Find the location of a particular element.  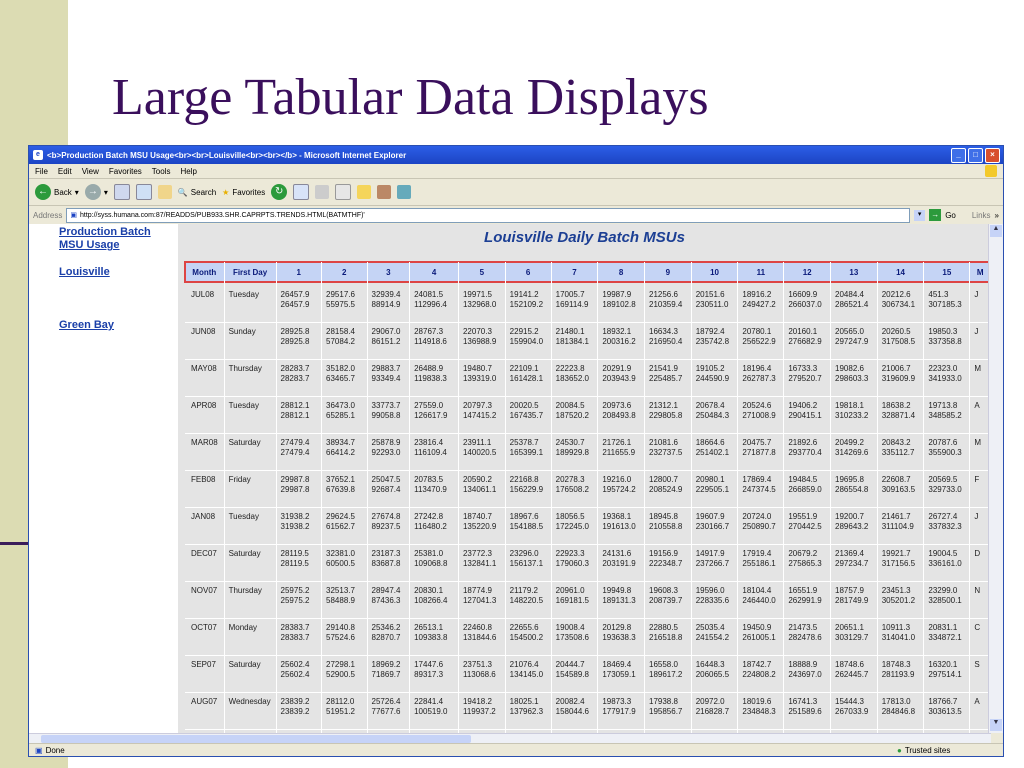

menu-help: Help is located at coordinates (188, 171).